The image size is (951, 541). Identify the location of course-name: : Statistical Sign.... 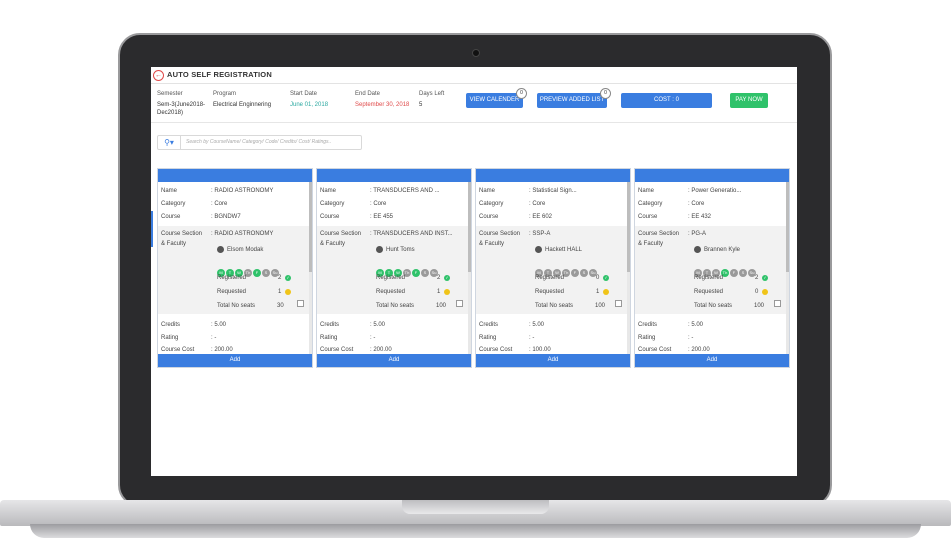
(553, 191).